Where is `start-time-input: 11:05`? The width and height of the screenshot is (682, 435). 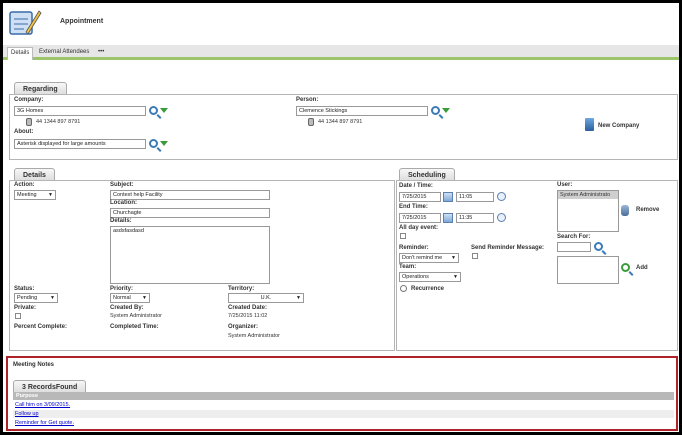 start-time-input: 11:05 is located at coordinates (475, 197).